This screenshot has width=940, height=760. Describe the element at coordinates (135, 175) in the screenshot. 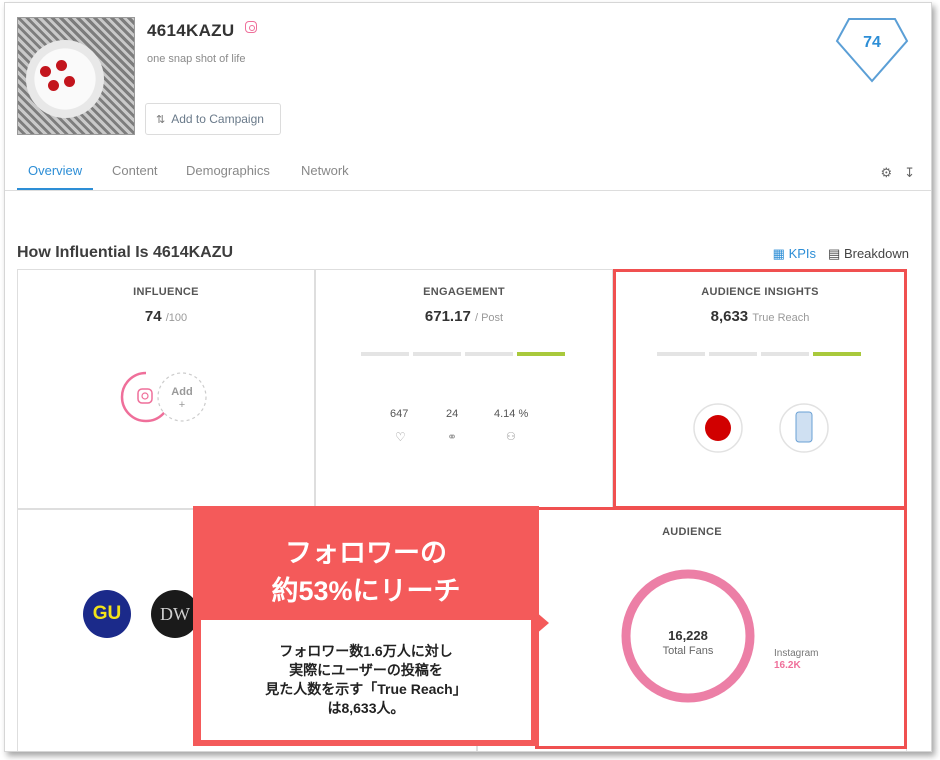

I see `tab-content: Content` at that location.